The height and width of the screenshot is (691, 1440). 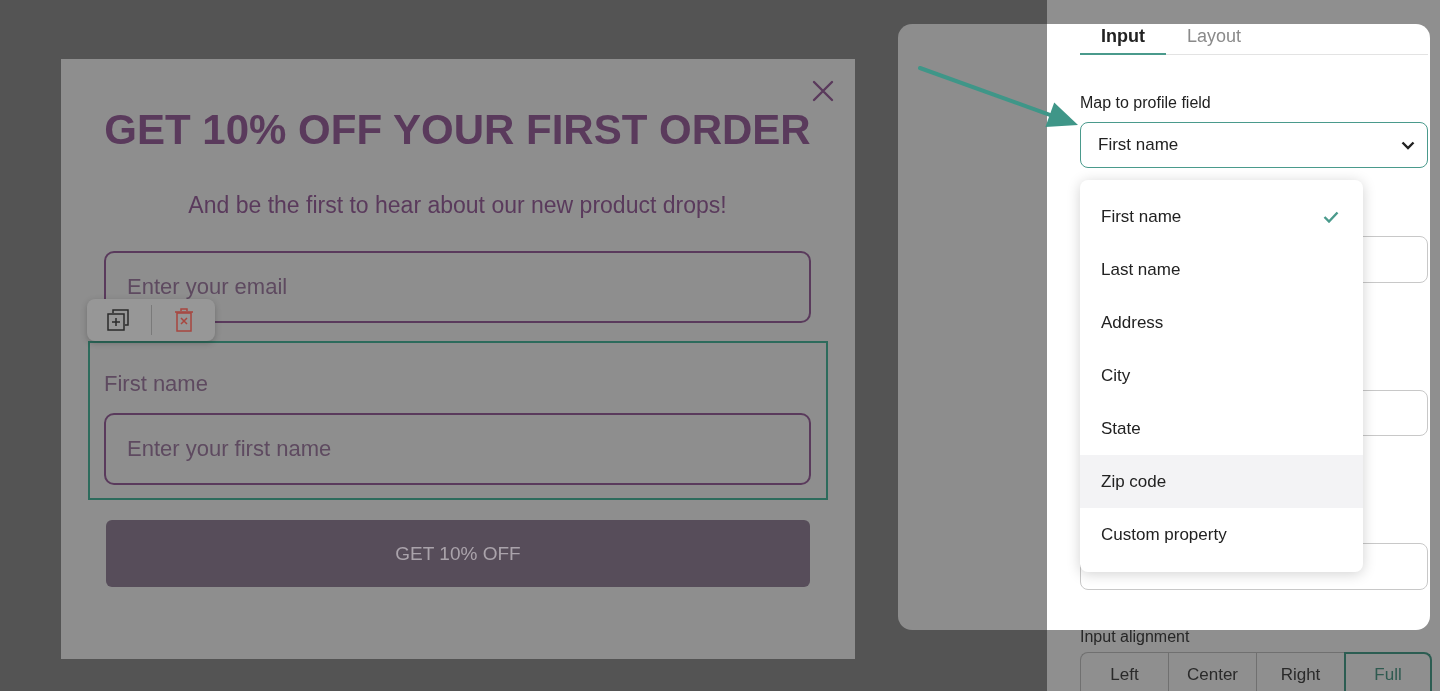 What do you see at coordinates (457, 130) in the screenshot?
I see `popup-title: GET 10% OFF YOUR FIRST ORDER` at bounding box center [457, 130].